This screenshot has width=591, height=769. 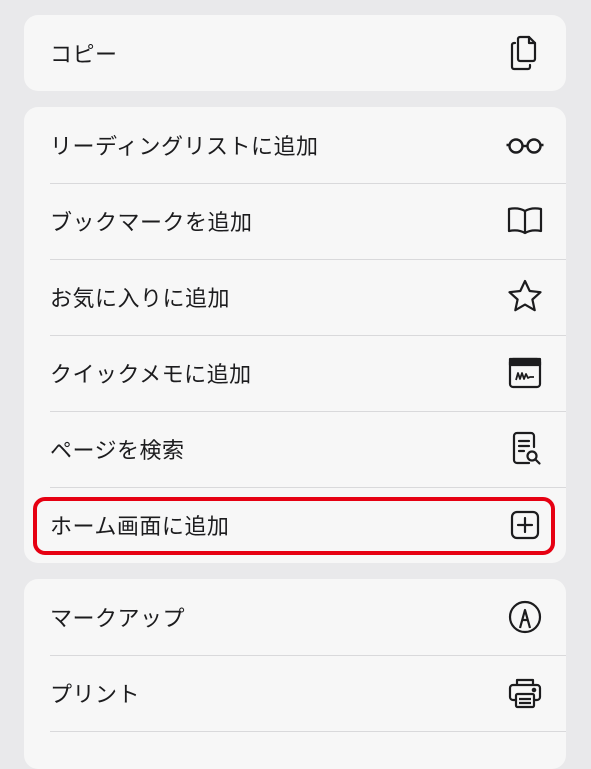 What do you see at coordinates (295, 221) in the screenshot?
I see `menu-item-add-bookmark: ブックマークを追加` at bounding box center [295, 221].